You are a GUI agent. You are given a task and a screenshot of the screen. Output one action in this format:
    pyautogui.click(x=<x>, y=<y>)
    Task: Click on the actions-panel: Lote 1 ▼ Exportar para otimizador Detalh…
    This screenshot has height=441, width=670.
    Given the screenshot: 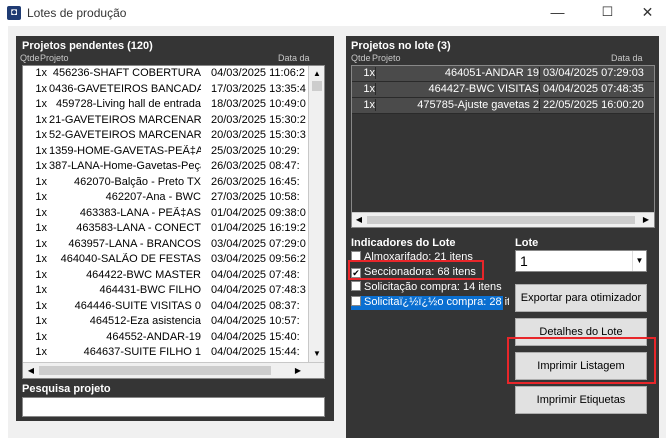 What is the action you would take?
    pyautogui.click(x=584, y=335)
    